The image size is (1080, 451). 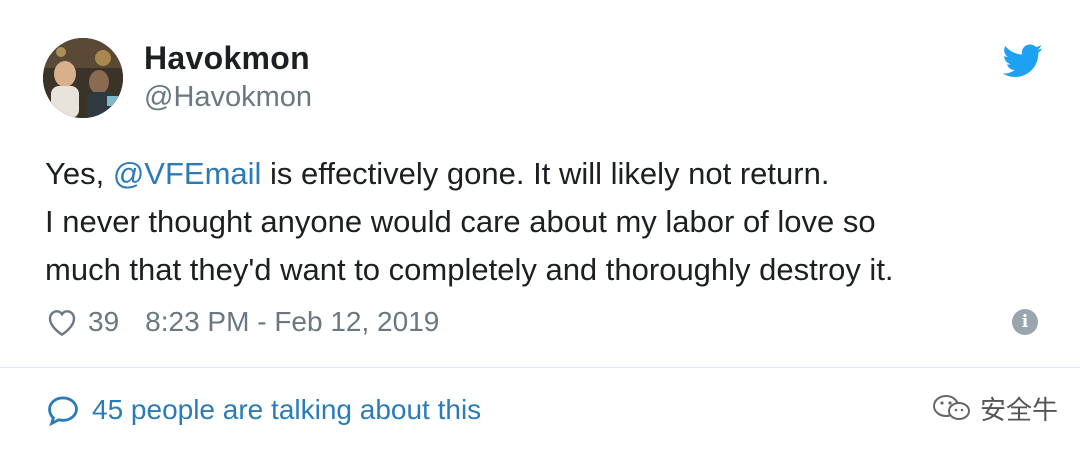 What do you see at coordinates (228, 97) in the screenshot?
I see `author-handle: @Havokmon` at bounding box center [228, 97].